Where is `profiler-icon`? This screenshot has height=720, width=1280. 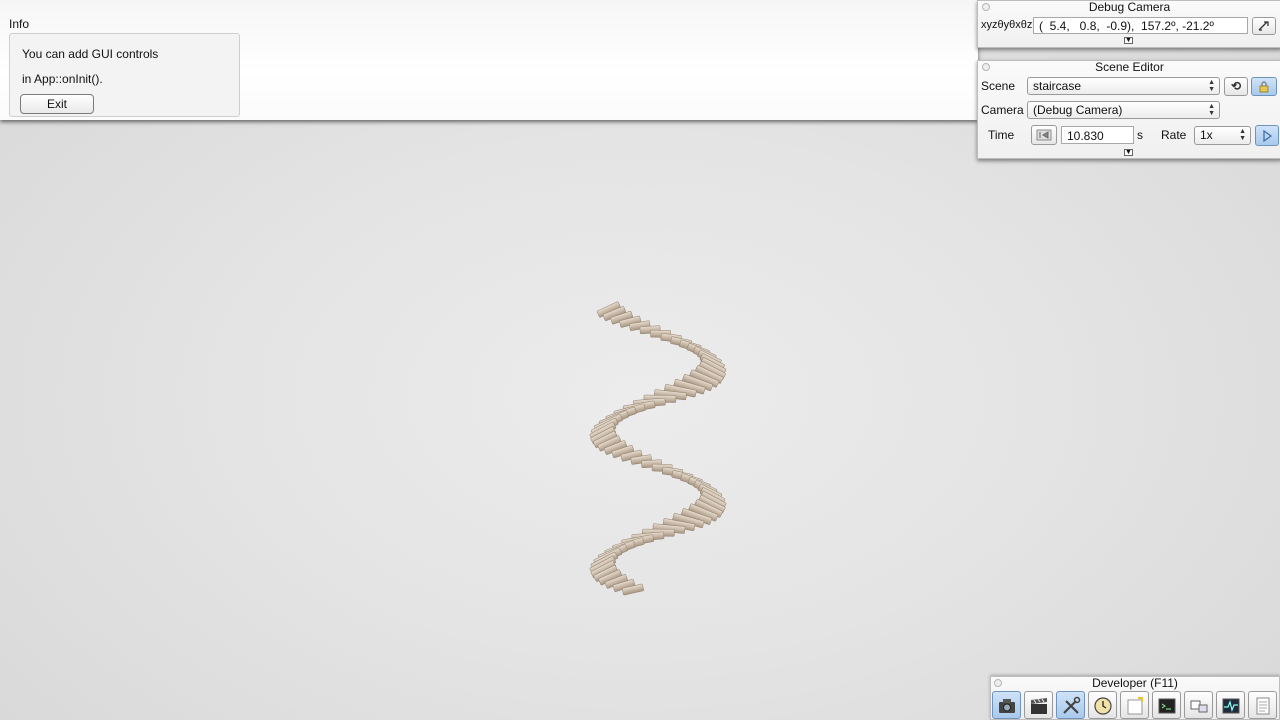
profiler-icon is located at coordinates (1231, 706).